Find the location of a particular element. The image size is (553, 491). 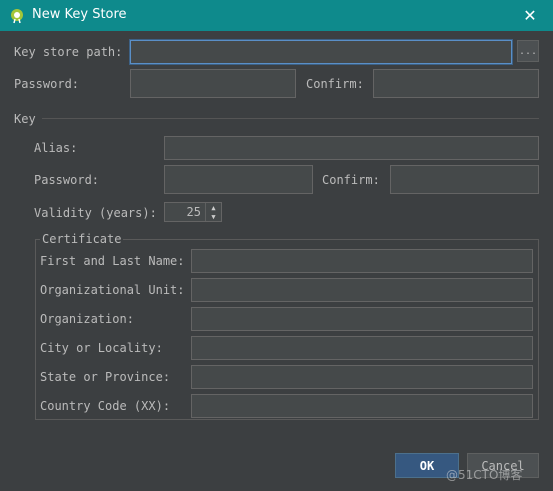

key-password-label: Password: is located at coordinates (67, 180).